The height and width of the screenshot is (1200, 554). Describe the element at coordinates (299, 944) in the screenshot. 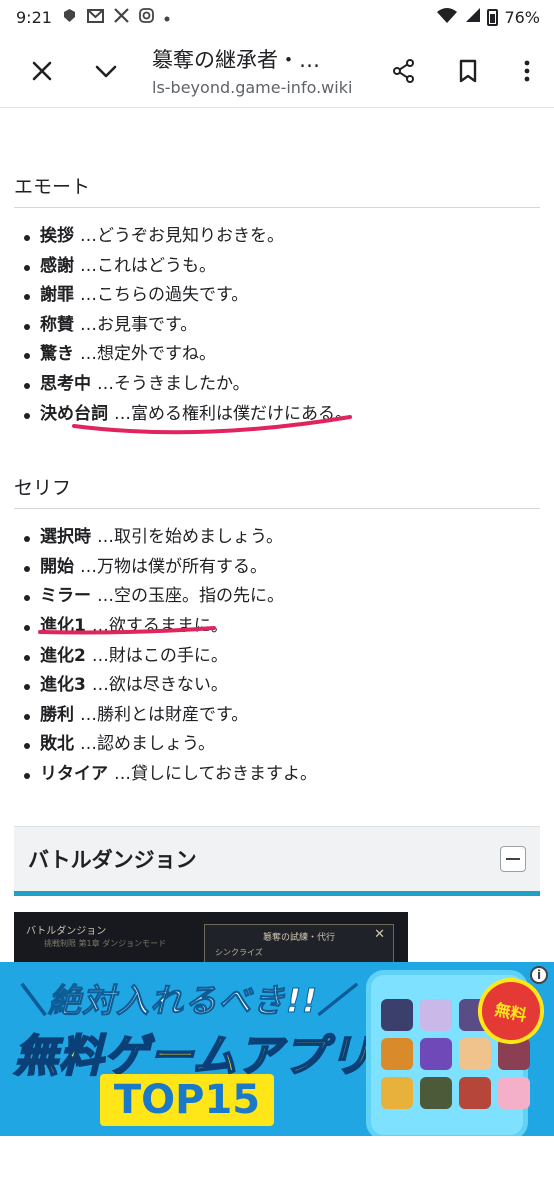

I see `screenshot-panel: 簒奪の試練・代行 ✕ シンクライズ` at that location.